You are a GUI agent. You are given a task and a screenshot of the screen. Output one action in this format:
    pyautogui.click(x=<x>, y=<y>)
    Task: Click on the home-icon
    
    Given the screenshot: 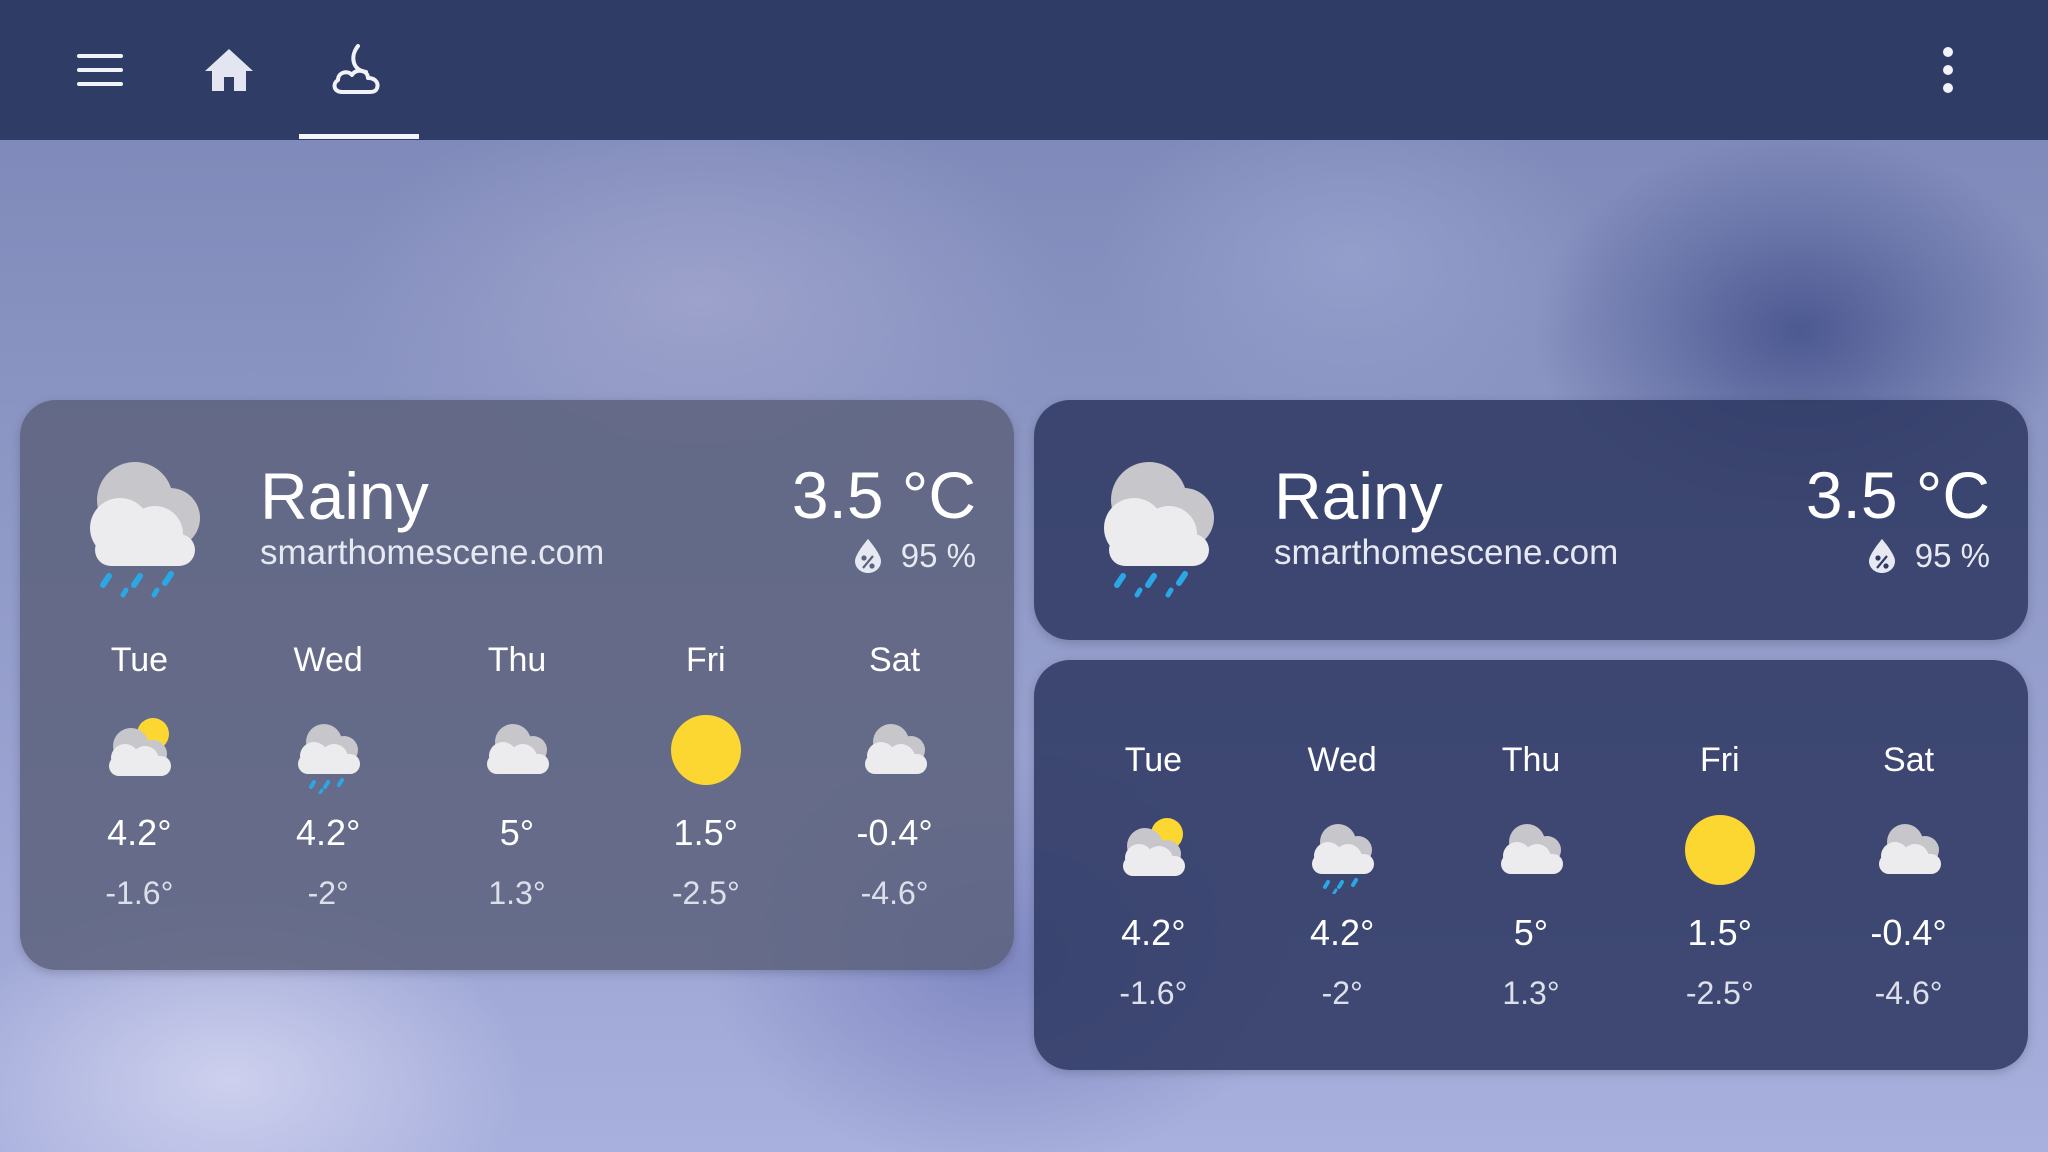 What is the action you would take?
    pyautogui.click(x=229, y=70)
    